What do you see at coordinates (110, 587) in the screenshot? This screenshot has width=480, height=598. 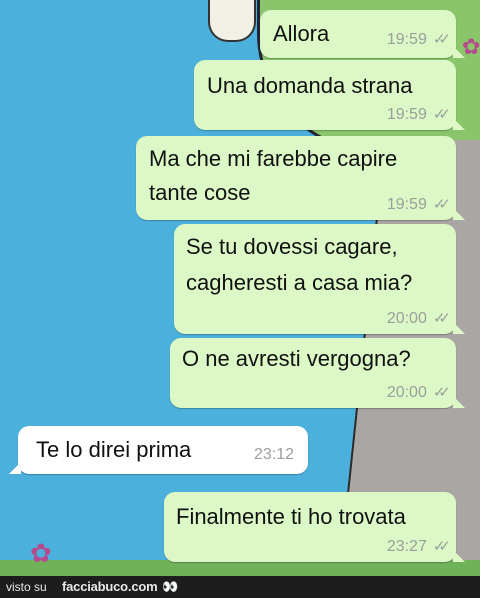 I see `footer-brand-link: facciabuco.com` at bounding box center [110, 587].